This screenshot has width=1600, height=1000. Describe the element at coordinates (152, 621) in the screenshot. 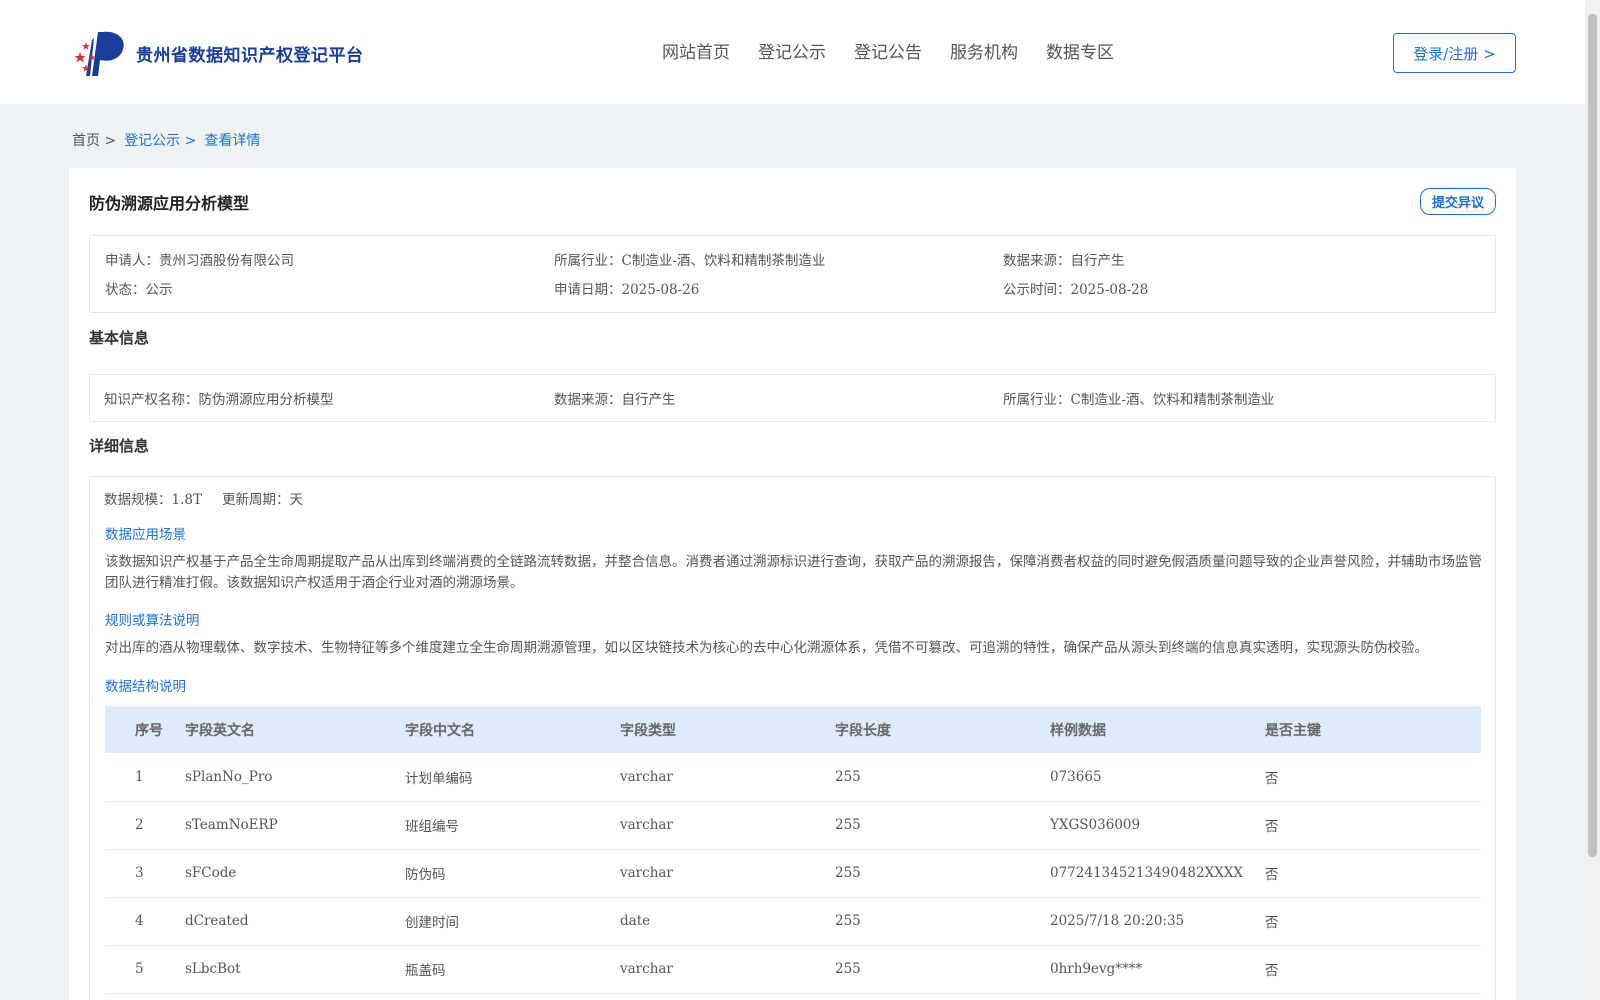

I see `rules-title: 规则或算法说明` at that location.